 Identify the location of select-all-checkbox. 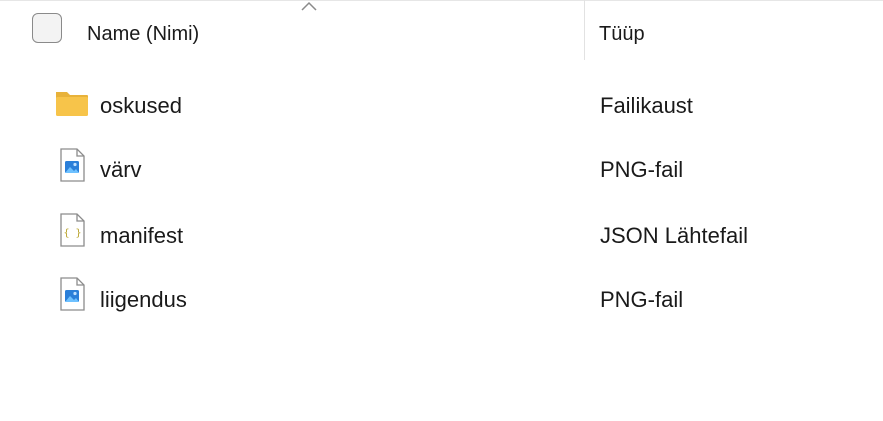
(47, 28).